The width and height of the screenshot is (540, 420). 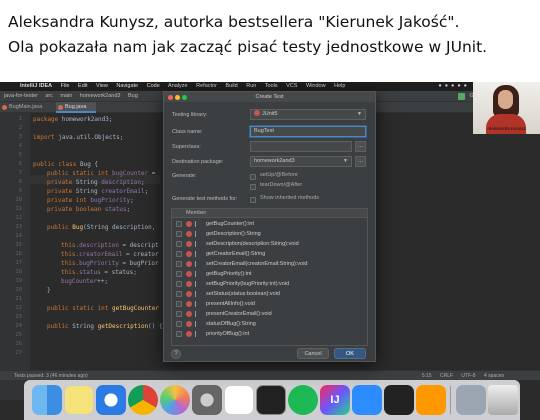 What do you see at coordinates (269, 274) in the screenshot?
I see `method-row: getBugPriority():int` at bounding box center [269, 274].